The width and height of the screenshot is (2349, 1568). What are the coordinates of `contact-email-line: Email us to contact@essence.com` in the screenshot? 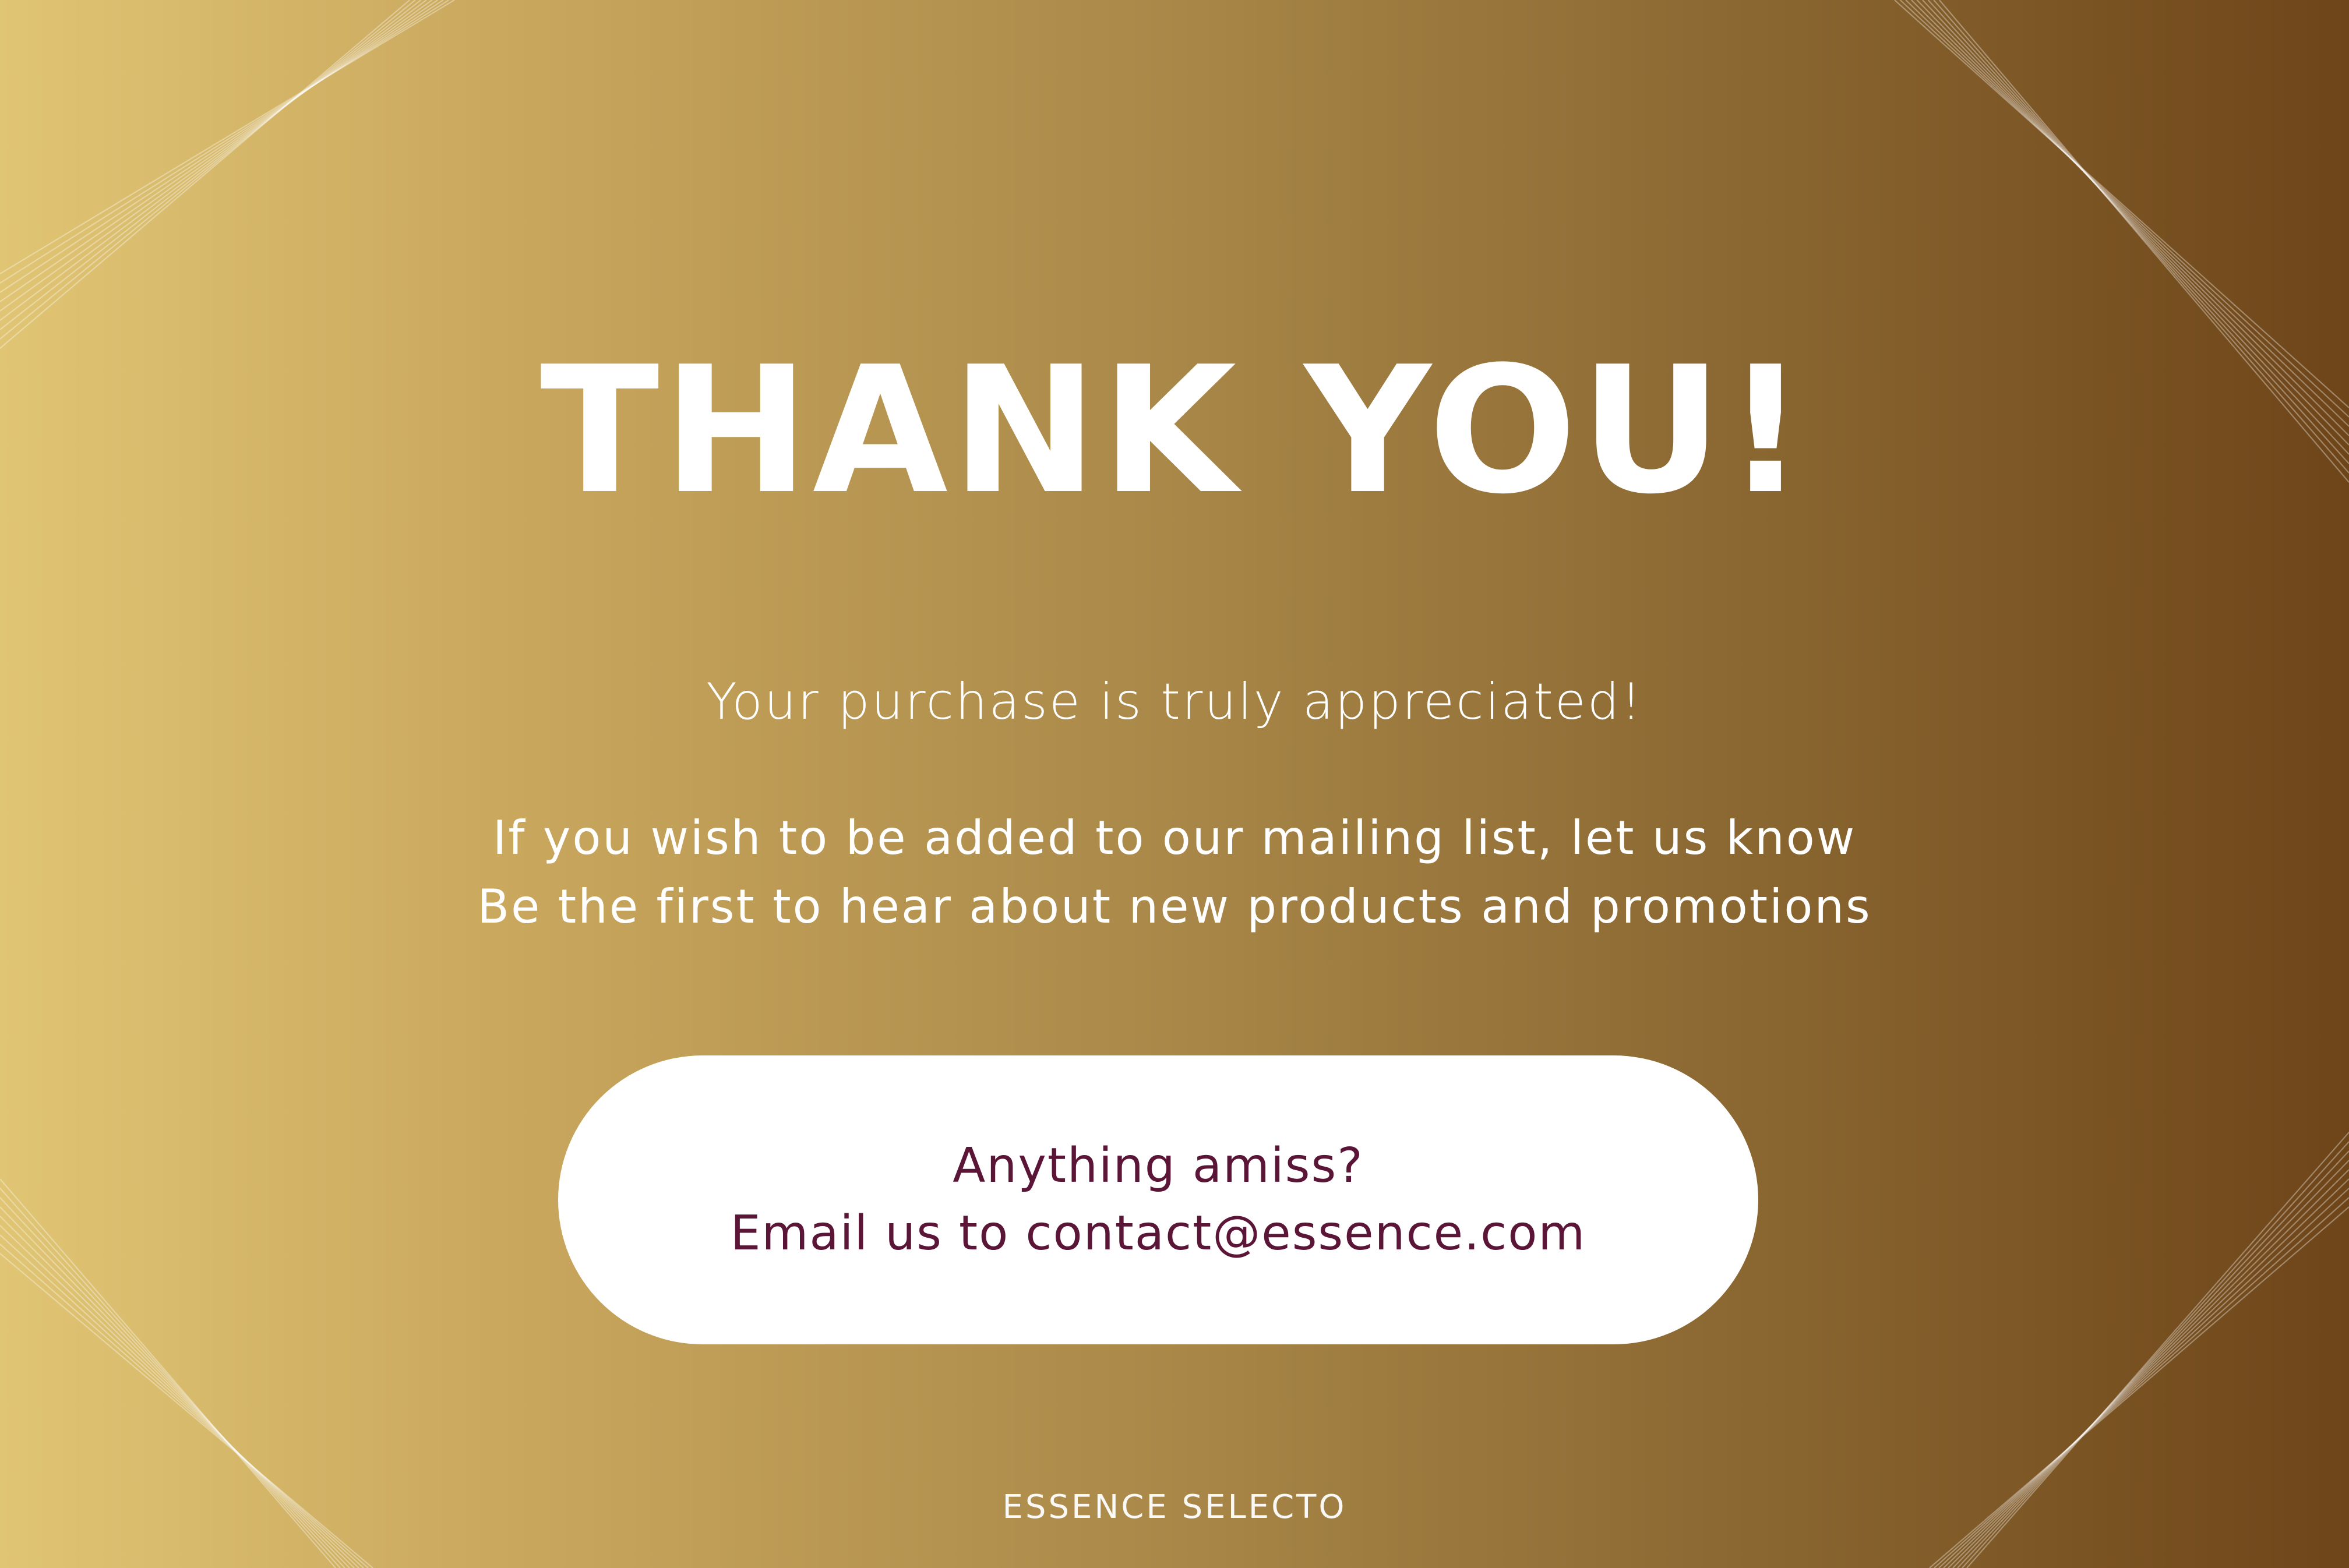 It's located at (1158, 1233).